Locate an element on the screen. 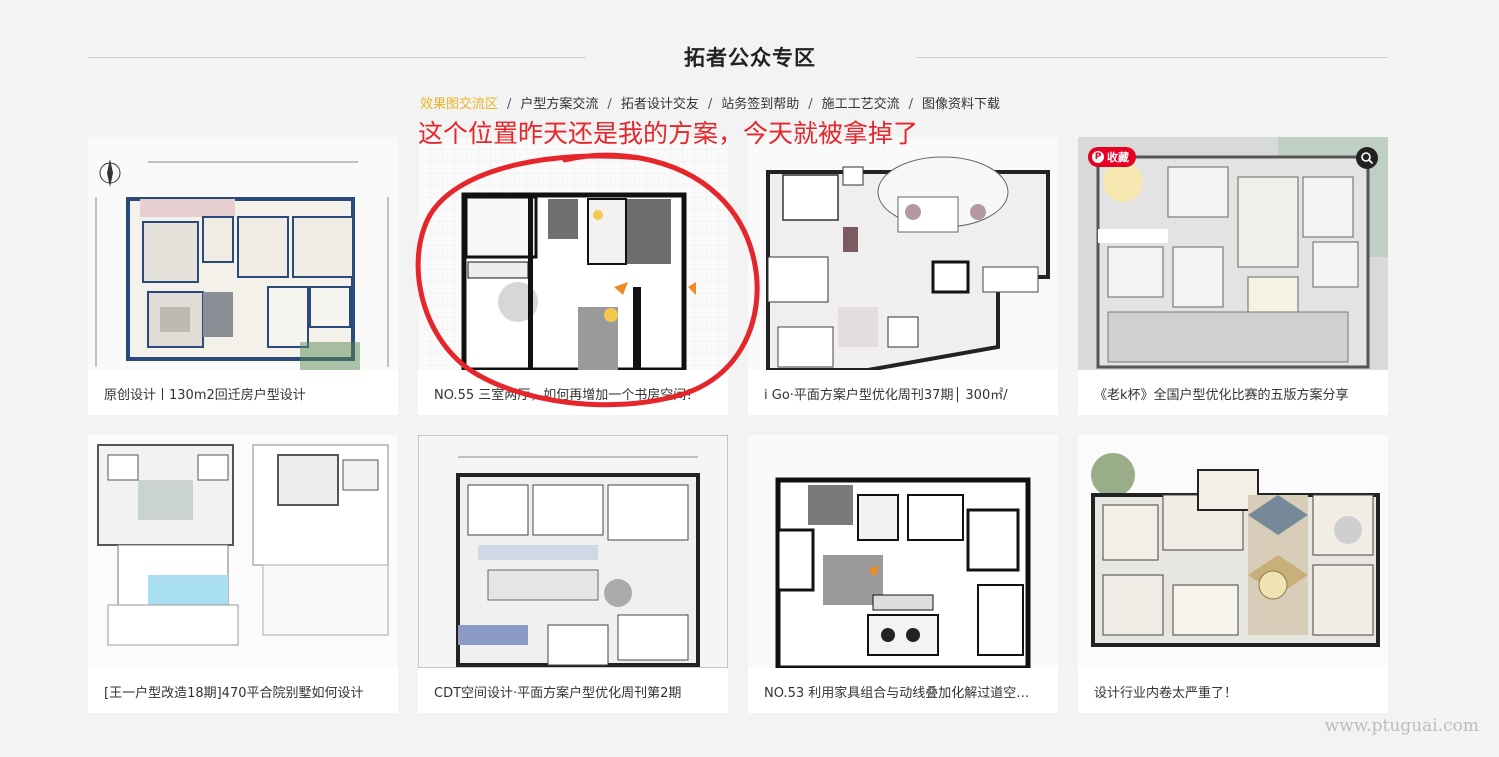 This screenshot has height=757, width=1499. tab-renderings: 效果图交流区 is located at coordinates (459, 102).